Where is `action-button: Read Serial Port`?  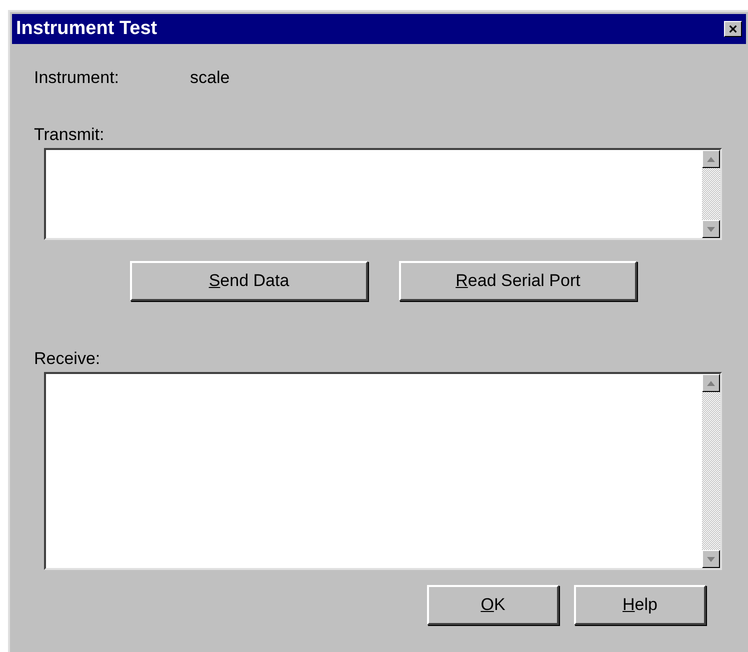
action-button: Read Serial Port is located at coordinates (518, 281).